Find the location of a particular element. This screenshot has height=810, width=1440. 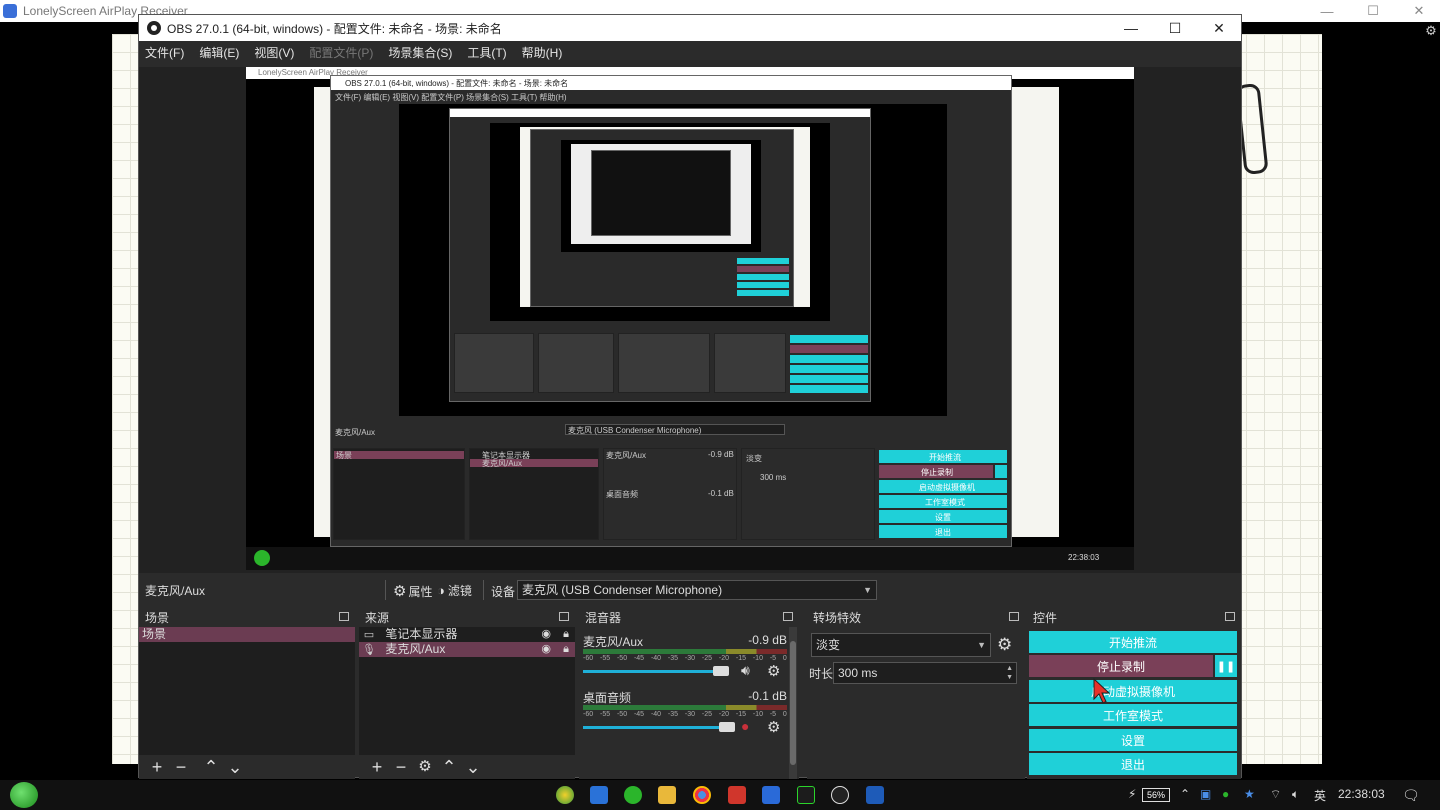

app-powerpoint-icon is located at coordinates (737, 795).